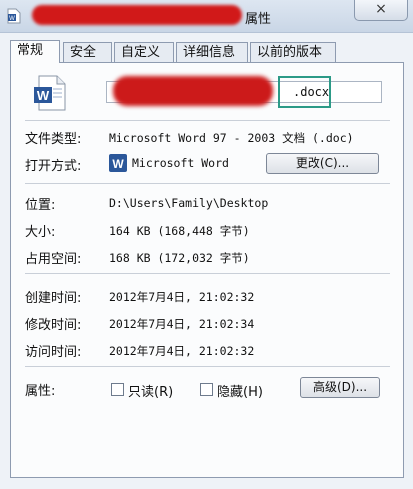 This screenshot has width=413, height=489. I want to click on location-label: 位置:, so click(40, 205).